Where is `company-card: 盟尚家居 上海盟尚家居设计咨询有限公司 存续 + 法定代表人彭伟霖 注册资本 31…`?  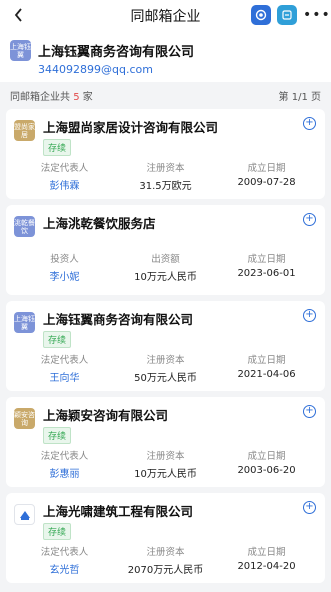 company-card: 盟尚家居 上海盟尚家居设计咨询有限公司 存续 + 法定代表人彭伟霖 注册资本 31… is located at coordinates (165, 154).